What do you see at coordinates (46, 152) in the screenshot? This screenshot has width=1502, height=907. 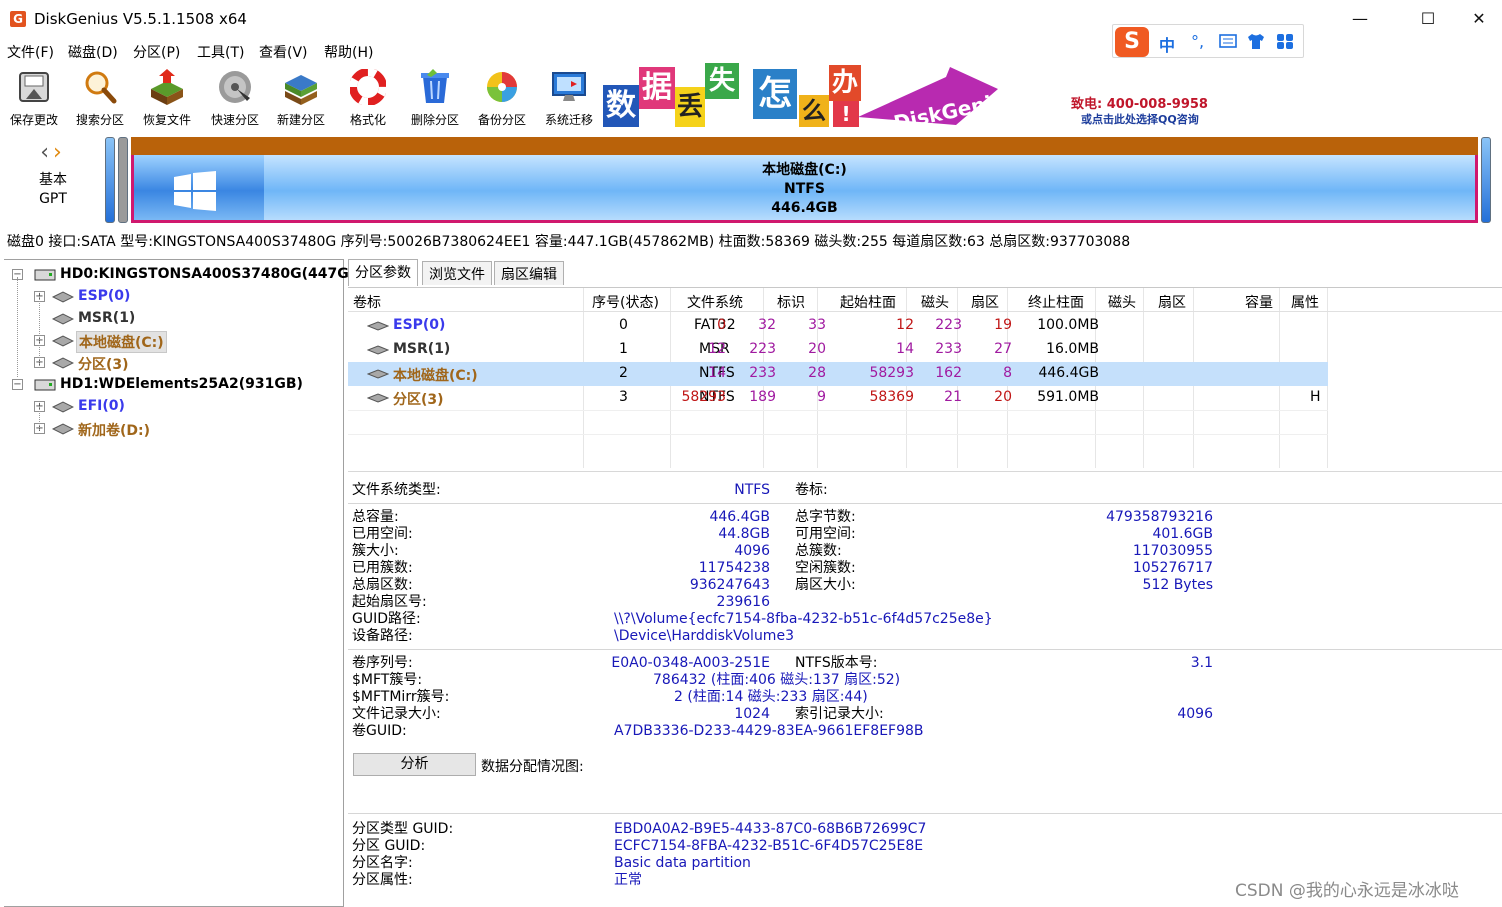 I see `prev-disk-arrow-icon: ‹` at bounding box center [46, 152].